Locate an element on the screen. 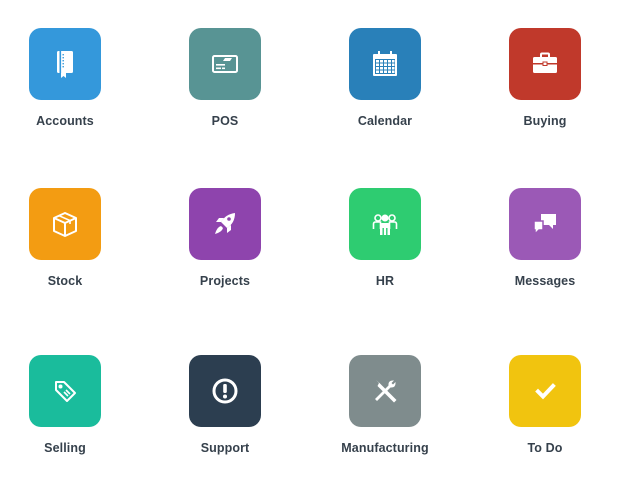 The height and width of the screenshot is (489, 618). module-label: Projects is located at coordinates (225, 281).